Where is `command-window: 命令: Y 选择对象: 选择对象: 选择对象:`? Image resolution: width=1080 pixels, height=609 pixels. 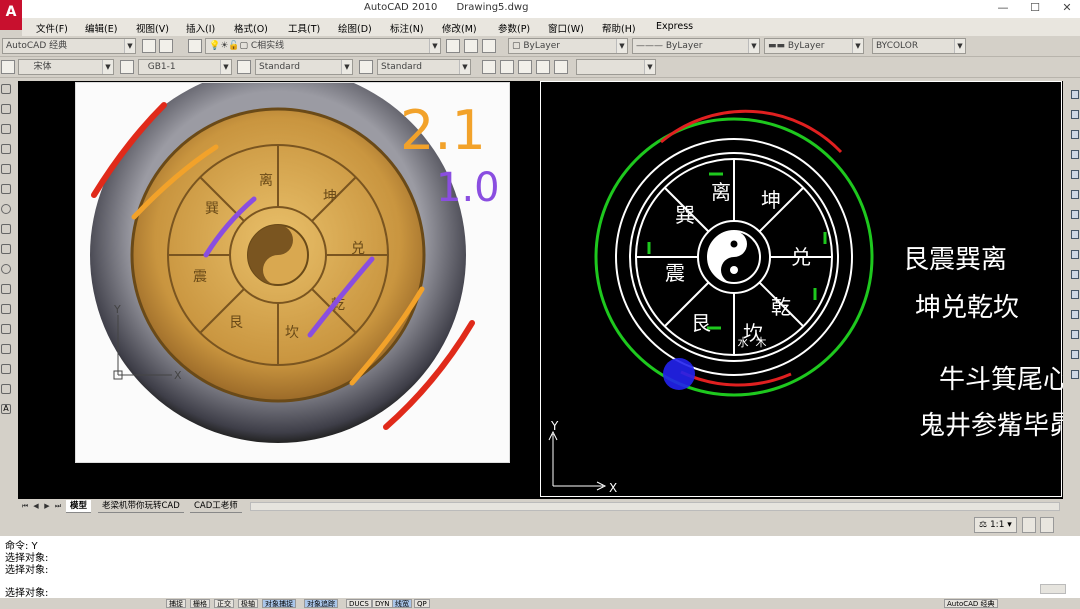 command-window: 命令: Y 选择对象: 选择对象: 选择对象: is located at coordinates (540, 567).